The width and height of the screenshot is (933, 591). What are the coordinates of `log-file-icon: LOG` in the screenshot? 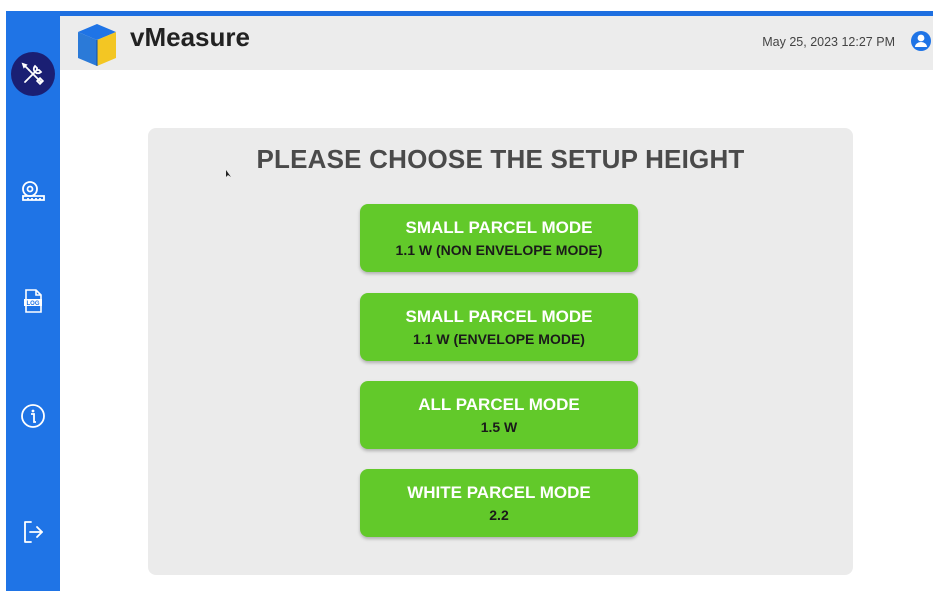 It's located at (33, 301).